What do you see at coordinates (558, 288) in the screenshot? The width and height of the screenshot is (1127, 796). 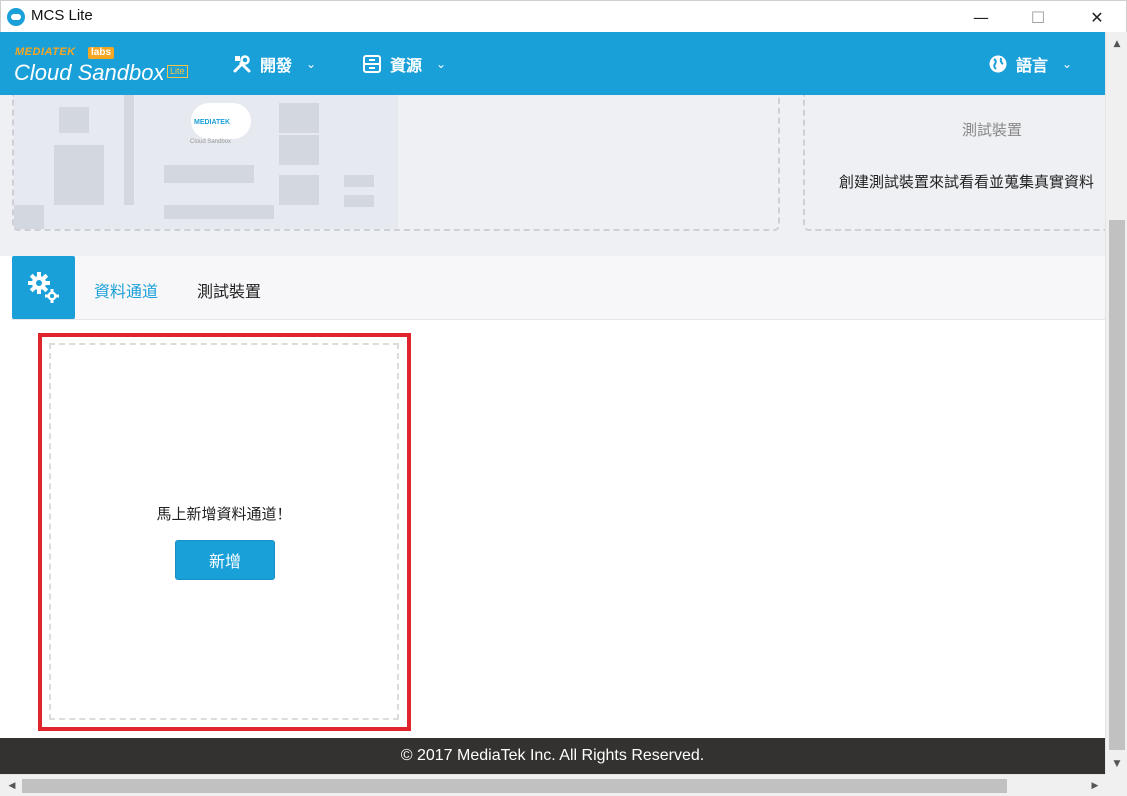 I see `prototype-tab-bar: 資料通道 測試裝置` at bounding box center [558, 288].